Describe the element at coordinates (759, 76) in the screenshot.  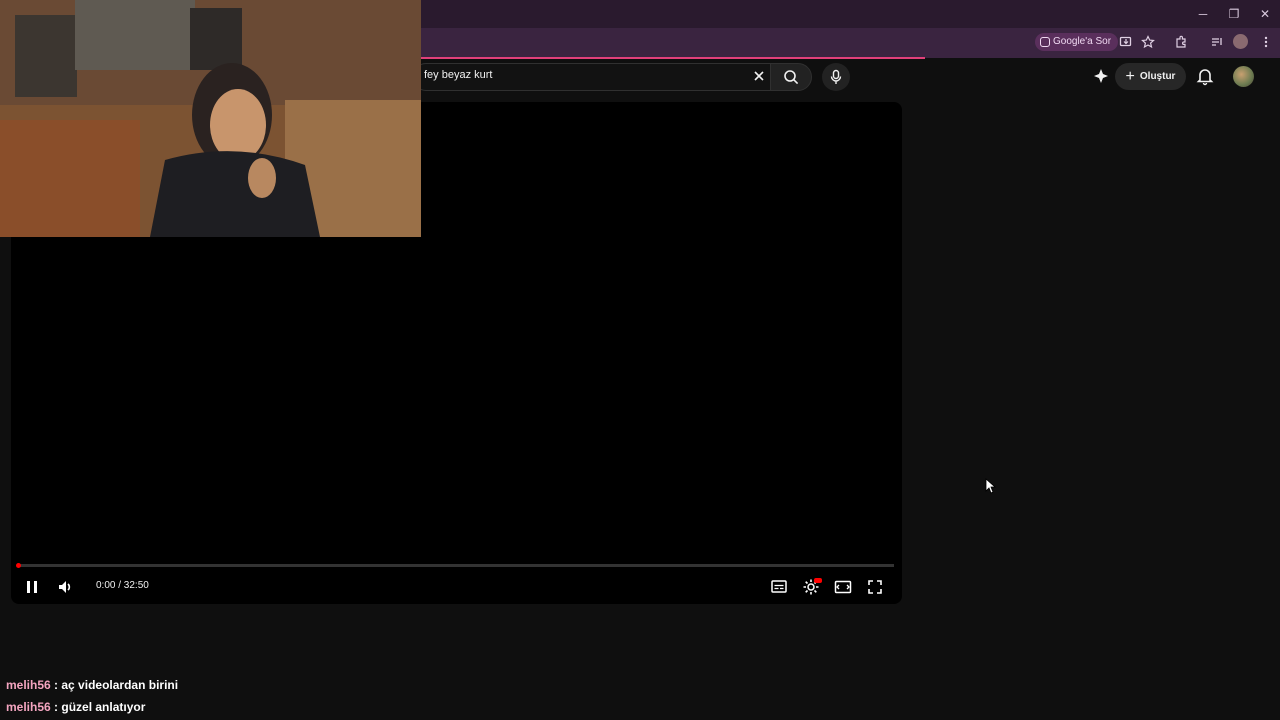
I see `clear-search-icon` at that location.